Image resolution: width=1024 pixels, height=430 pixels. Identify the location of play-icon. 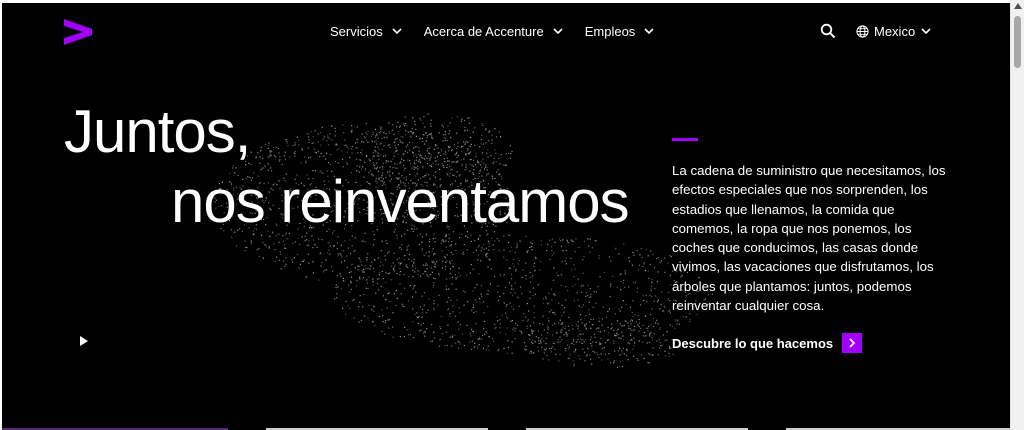
(84, 341).